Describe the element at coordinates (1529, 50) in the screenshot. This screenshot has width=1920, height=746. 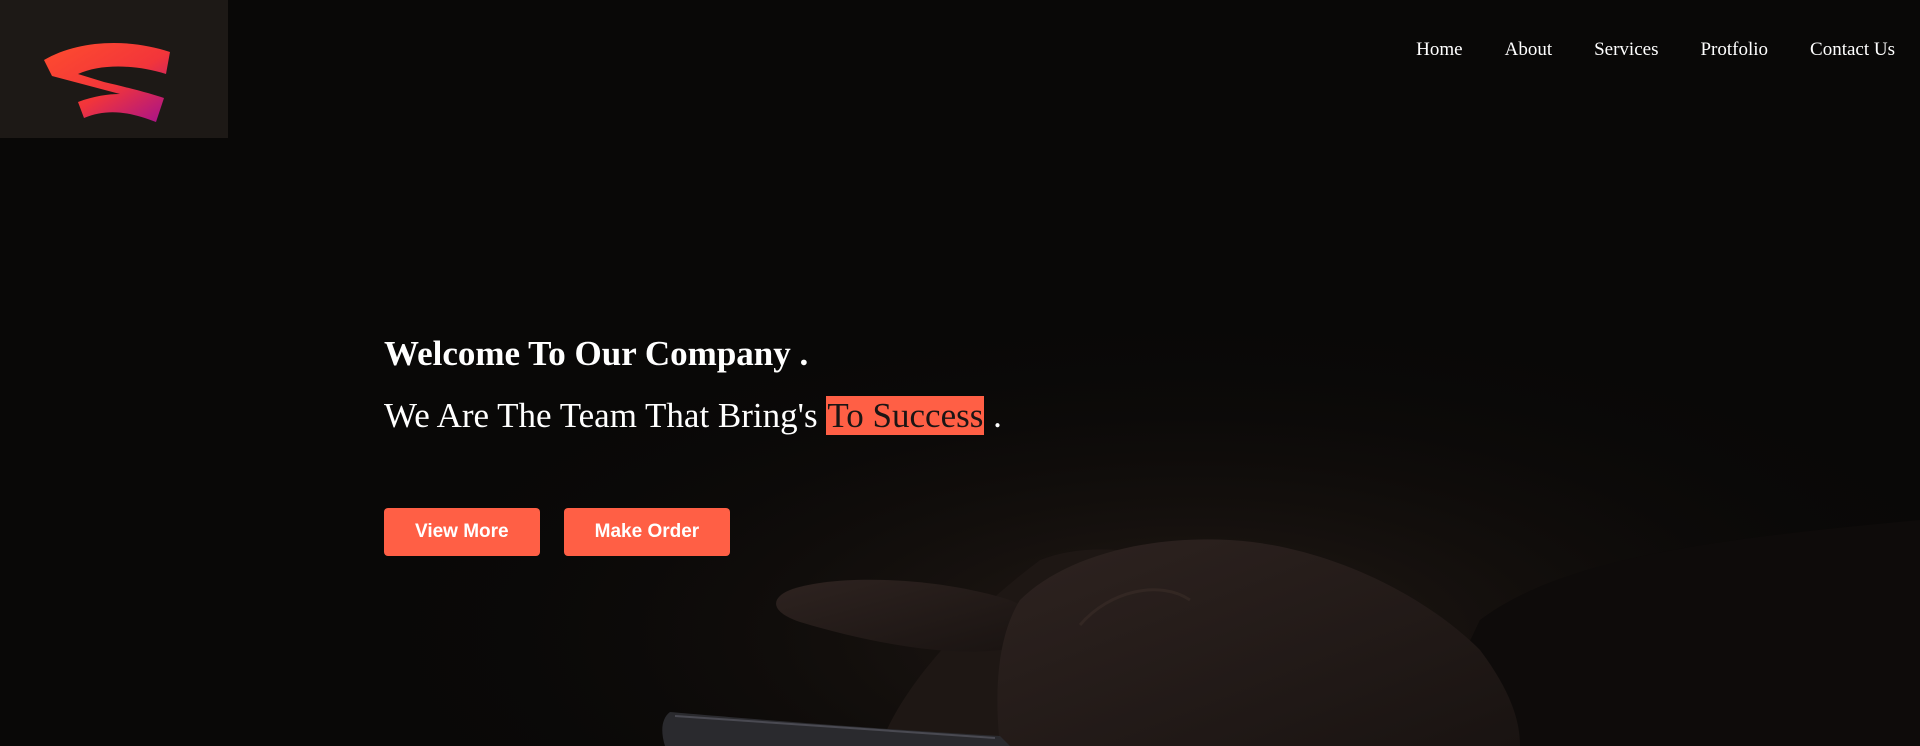
I see `nav-item-about: About` at that location.